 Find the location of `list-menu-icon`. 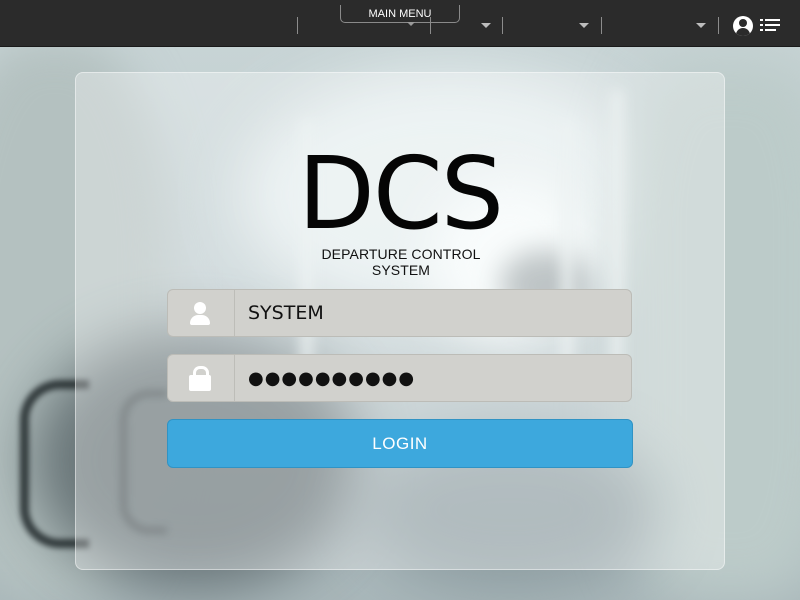

list-menu-icon is located at coordinates (770, 26).